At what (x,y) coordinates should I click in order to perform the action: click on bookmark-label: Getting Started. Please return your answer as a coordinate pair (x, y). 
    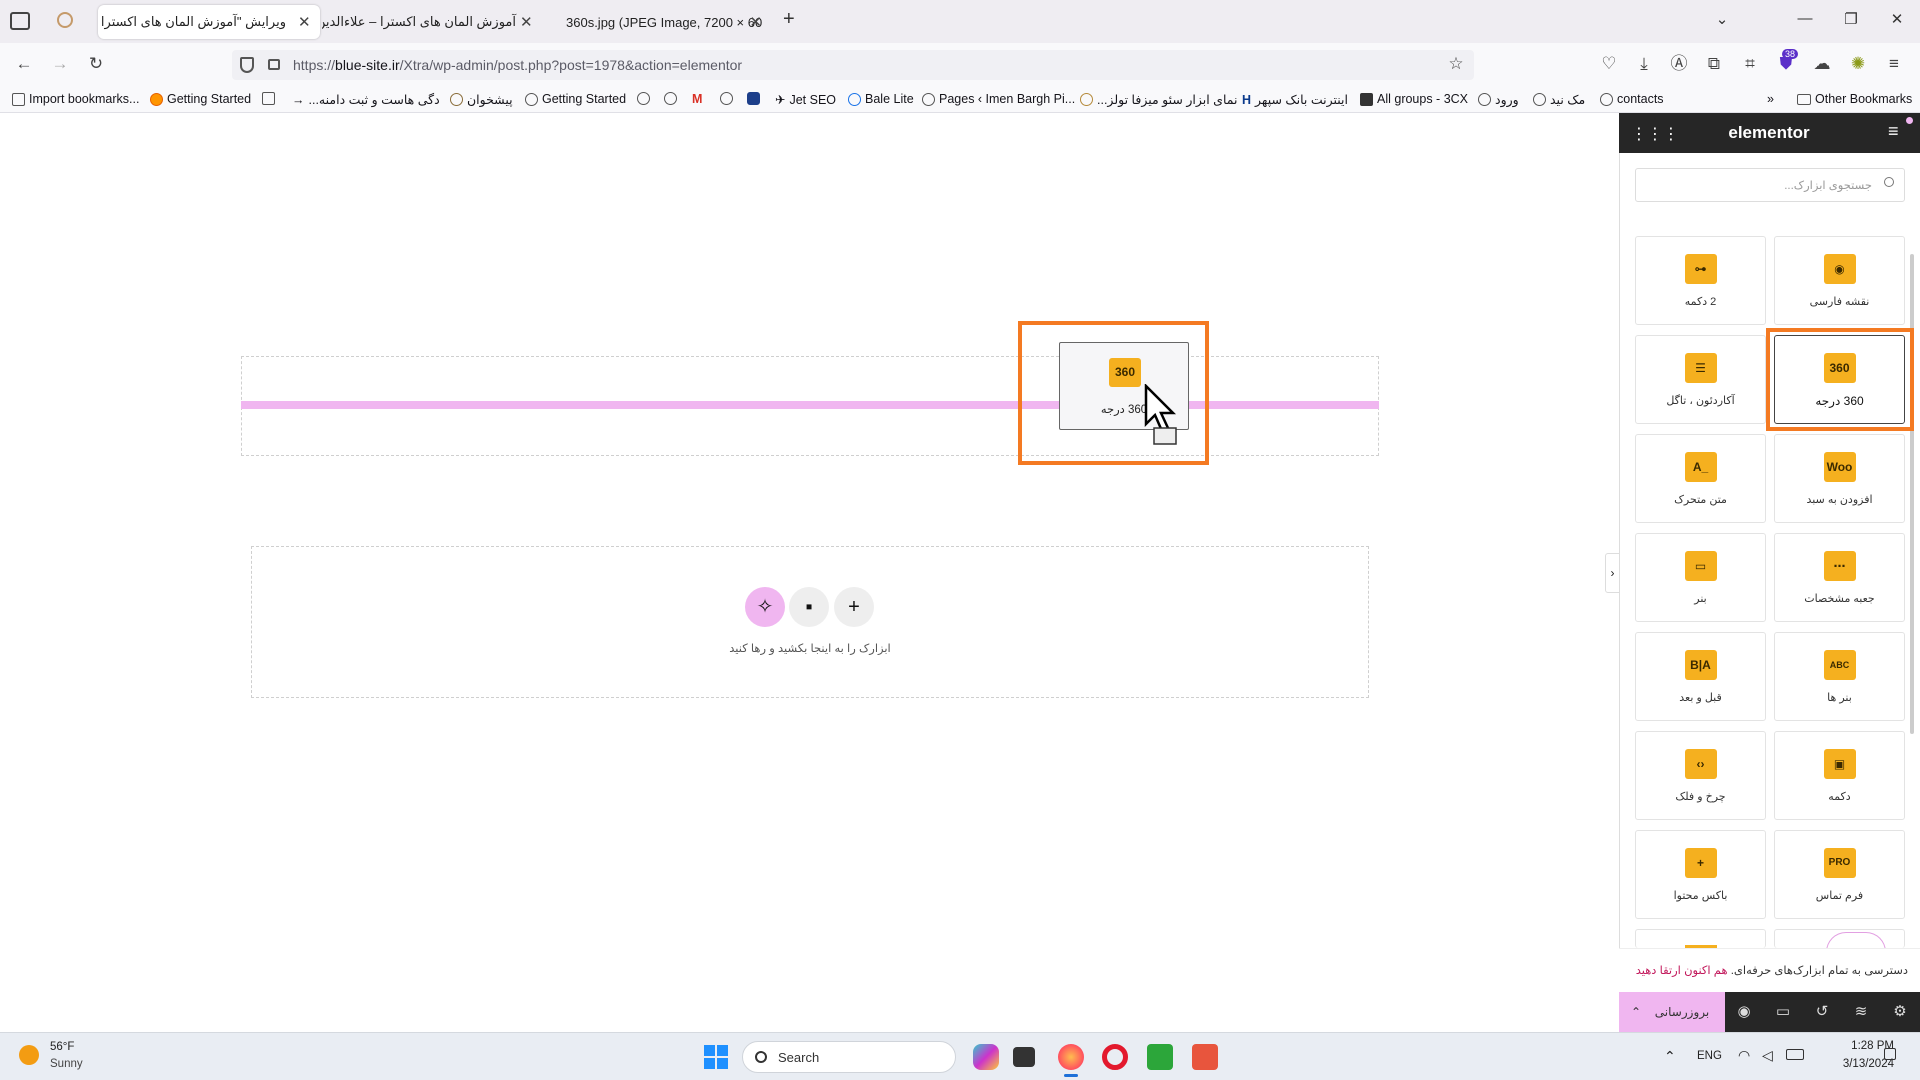
    Looking at the image, I should click on (209, 99).